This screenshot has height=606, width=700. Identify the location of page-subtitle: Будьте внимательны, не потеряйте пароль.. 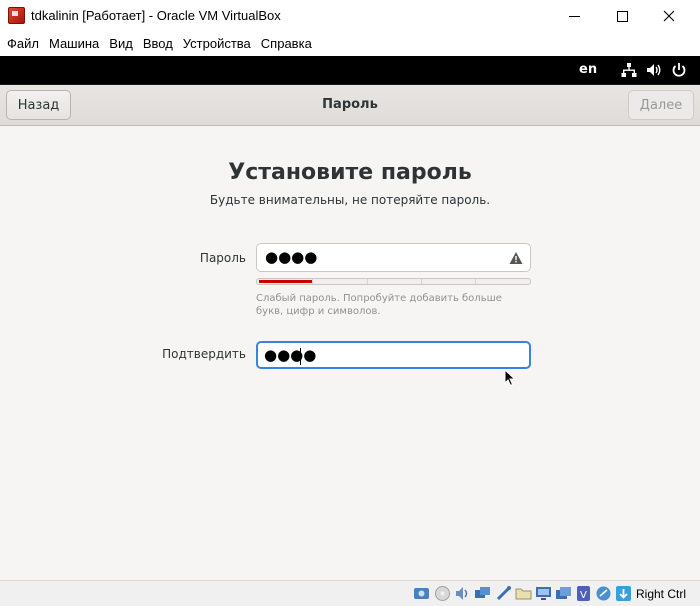
(350, 200).